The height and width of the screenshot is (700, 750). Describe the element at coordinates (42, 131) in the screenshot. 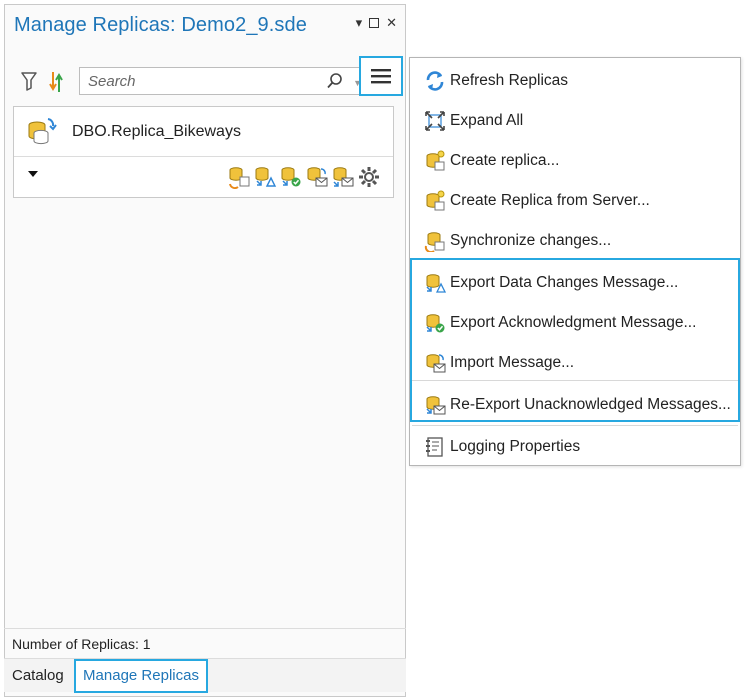

I see `replica-database-icon` at that location.